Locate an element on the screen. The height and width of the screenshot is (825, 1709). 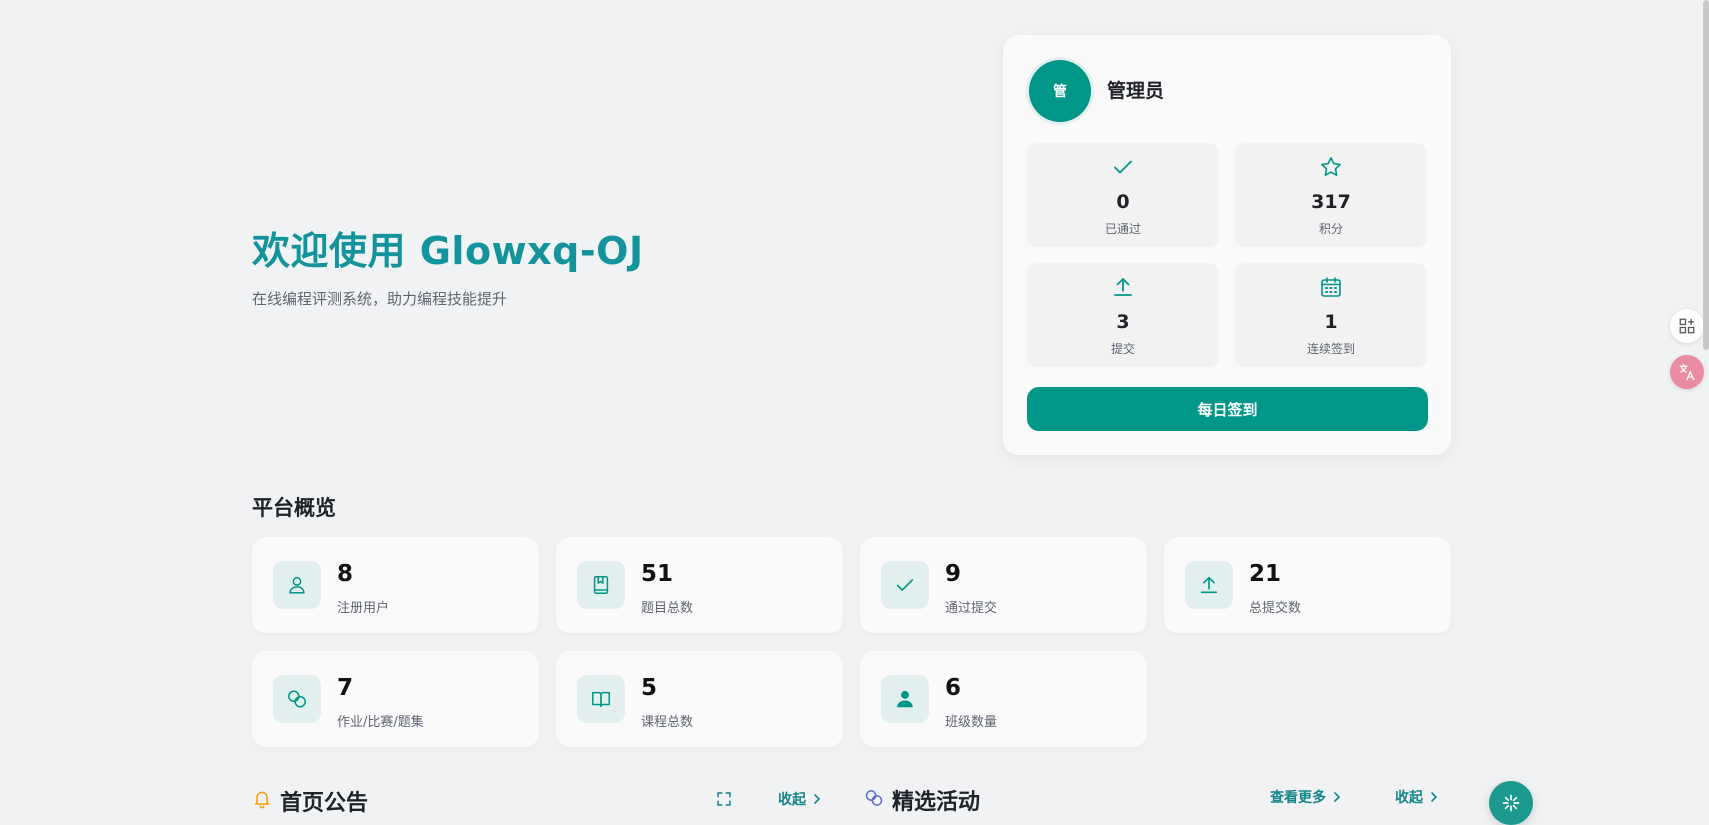
stat-value: 1 is located at coordinates (1331, 322).